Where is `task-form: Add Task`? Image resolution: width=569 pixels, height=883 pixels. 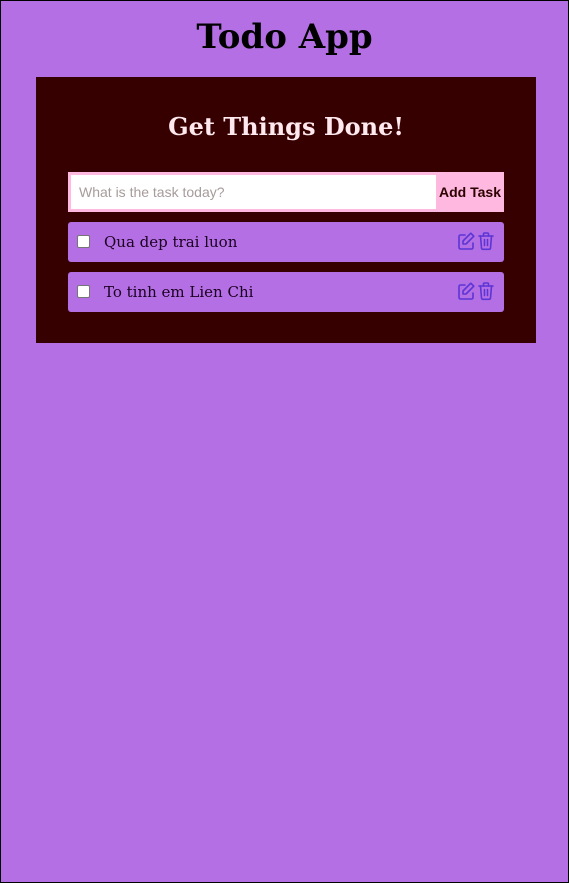 task-form: Add Task is located at coordinates (286, 192).